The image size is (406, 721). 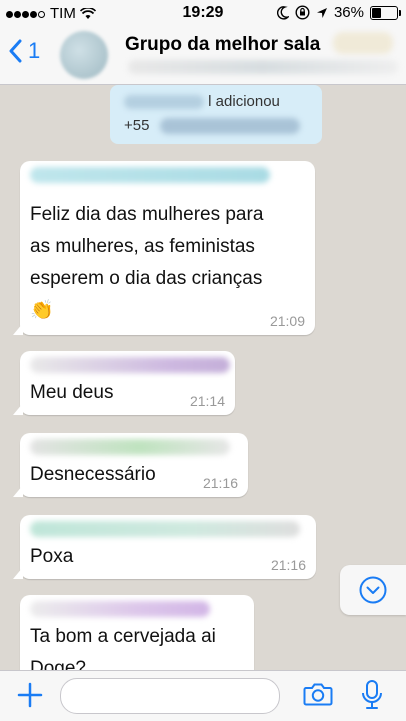 I want to click on camera-button, so click(x=318, y=696).